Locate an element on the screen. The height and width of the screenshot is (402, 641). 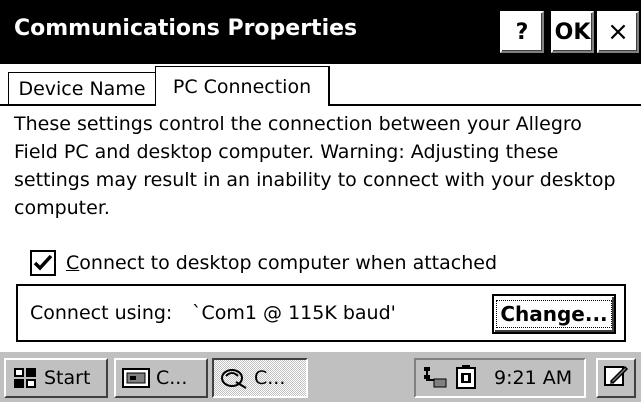
connect-using-label: Connect using: is located at coordinates (101, 313).